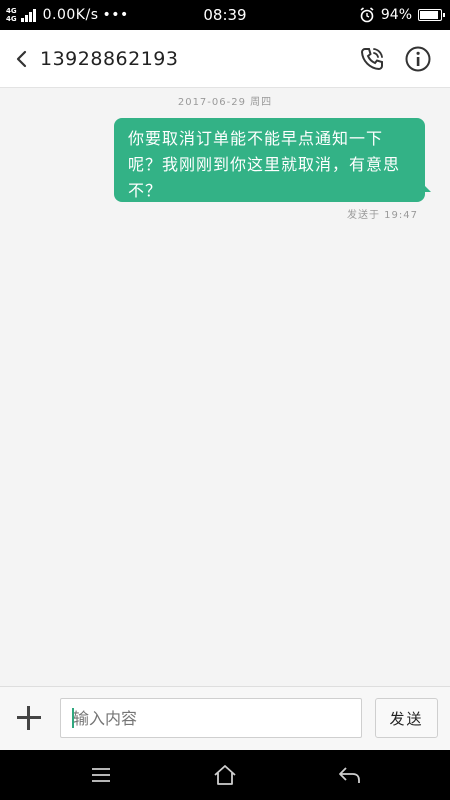  I want to click on send-button: 发送, so click(406, 718).